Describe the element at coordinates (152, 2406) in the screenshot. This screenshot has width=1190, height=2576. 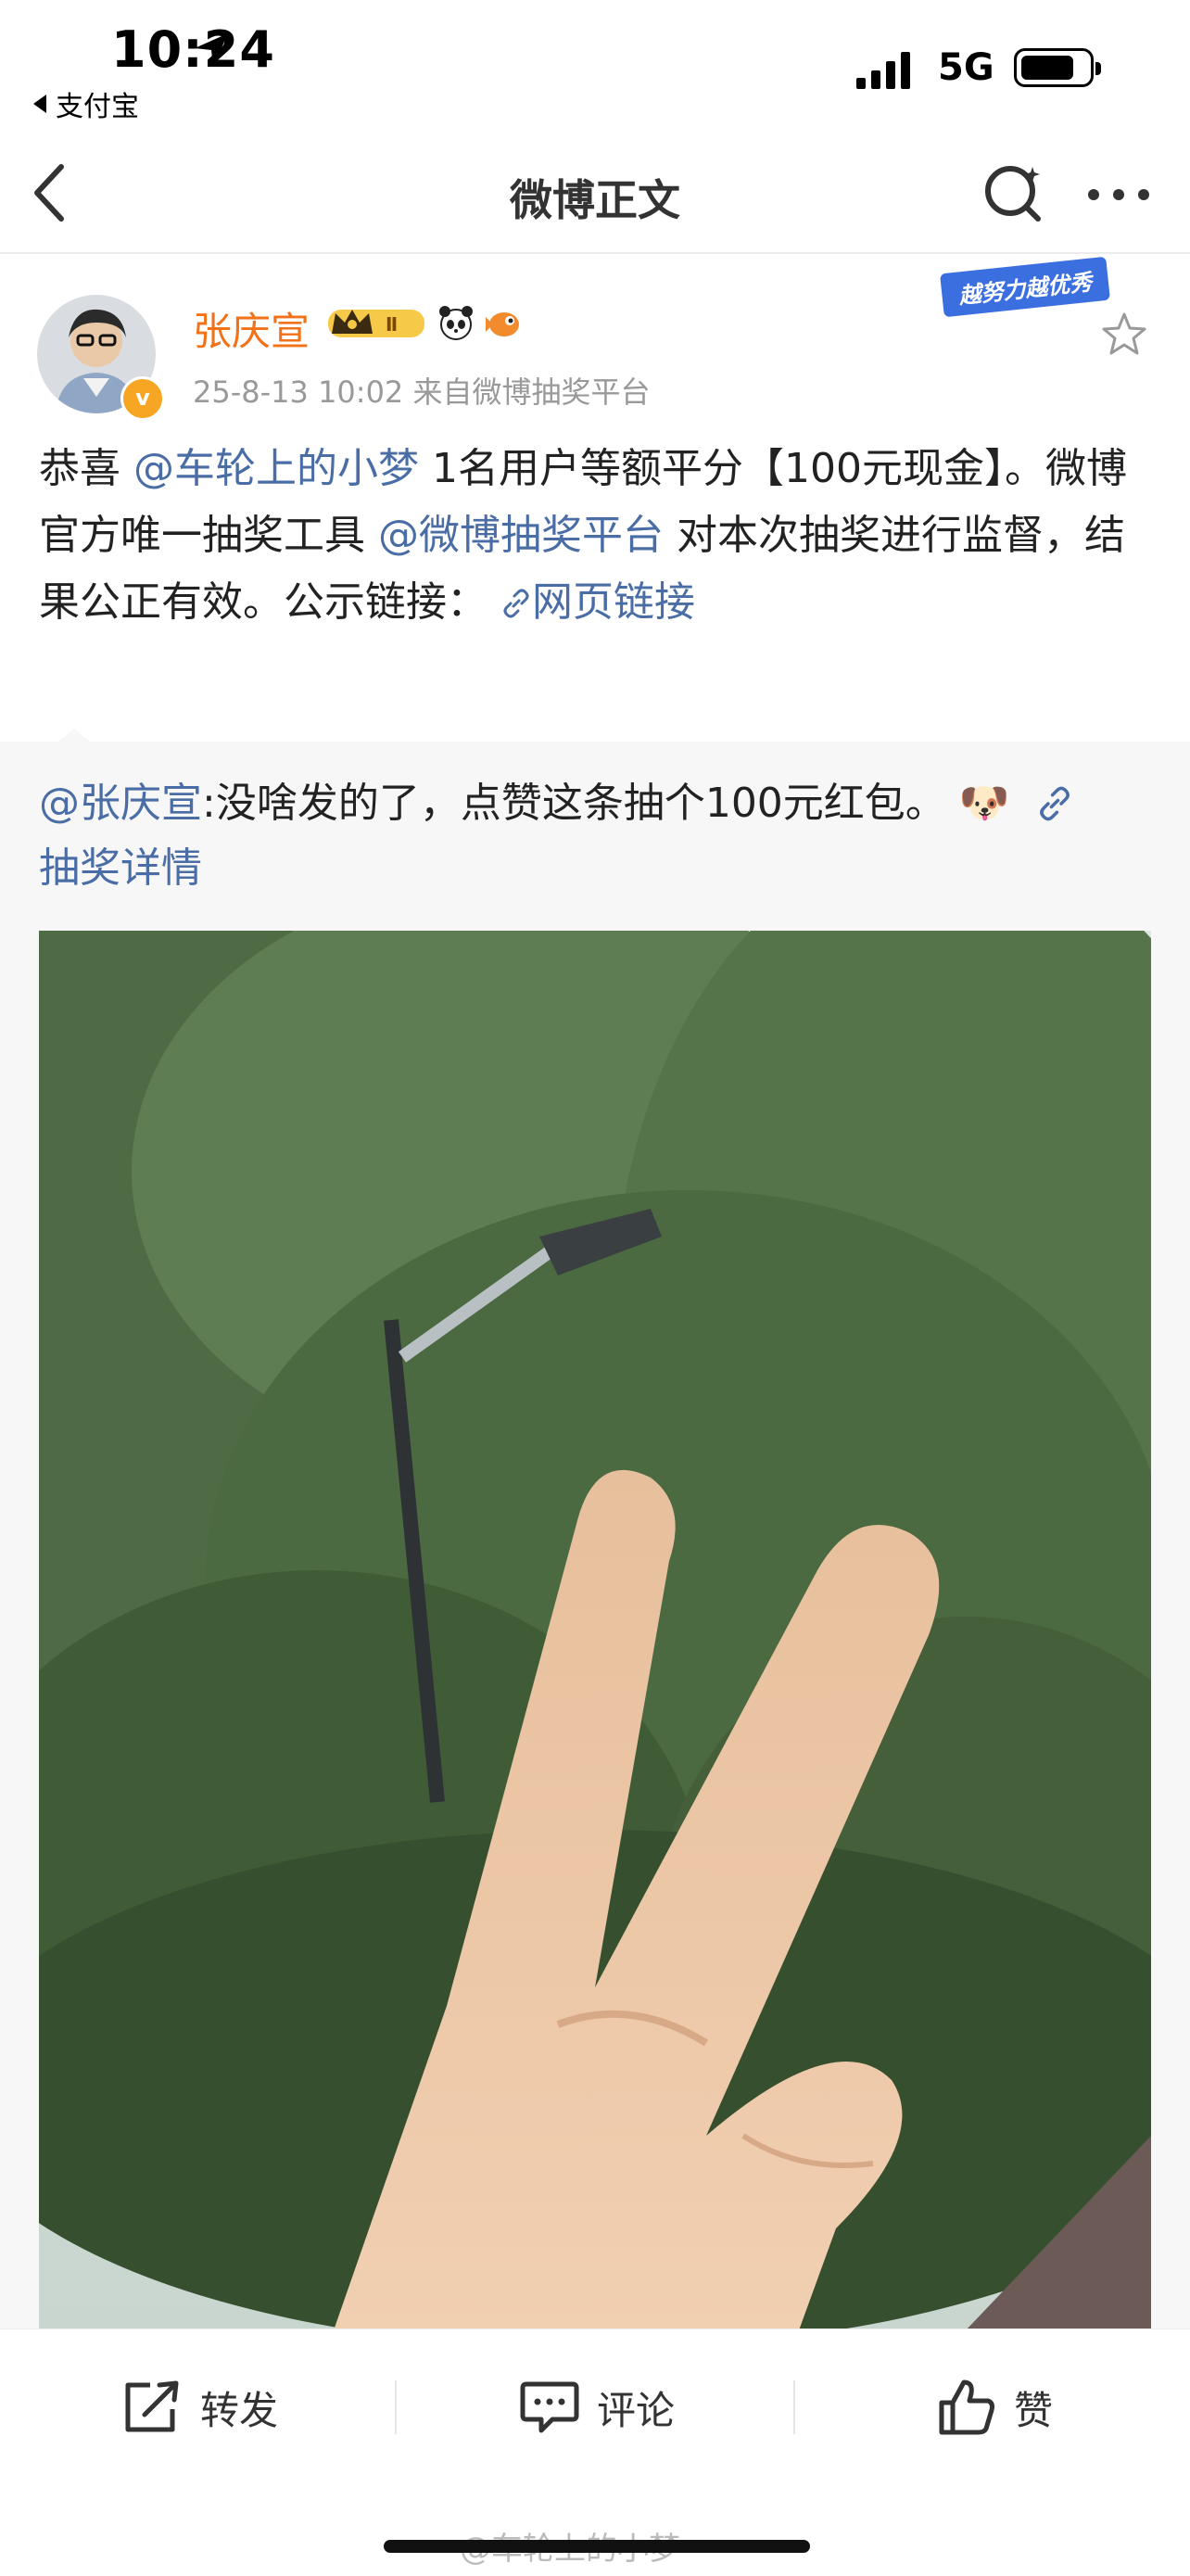
I see `repost-icon` at that location.